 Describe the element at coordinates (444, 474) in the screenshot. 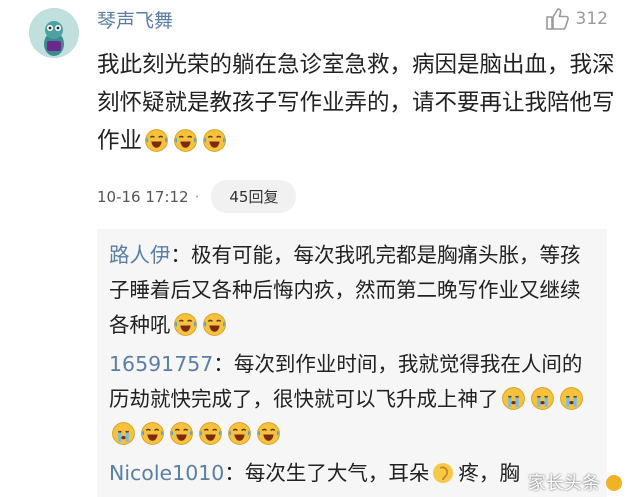

I see `ear-emoji-icon` at that location.